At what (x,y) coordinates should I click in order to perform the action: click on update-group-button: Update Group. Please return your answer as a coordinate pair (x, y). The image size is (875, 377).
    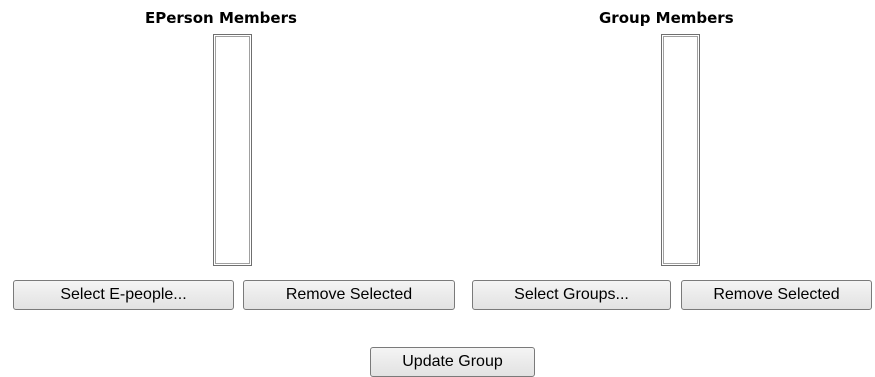
    Looking at the image, I should click on (452, 362).